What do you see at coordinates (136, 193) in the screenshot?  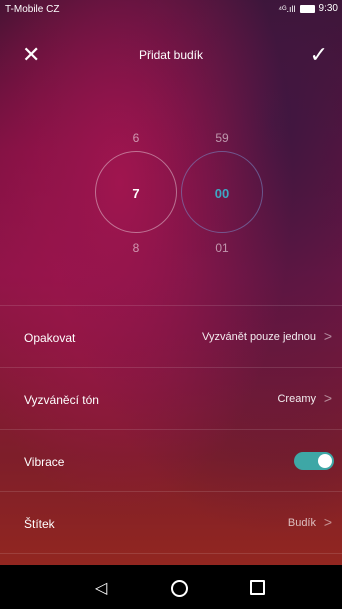 I see `hour-selected: 7` at bounding box center [136, 193].